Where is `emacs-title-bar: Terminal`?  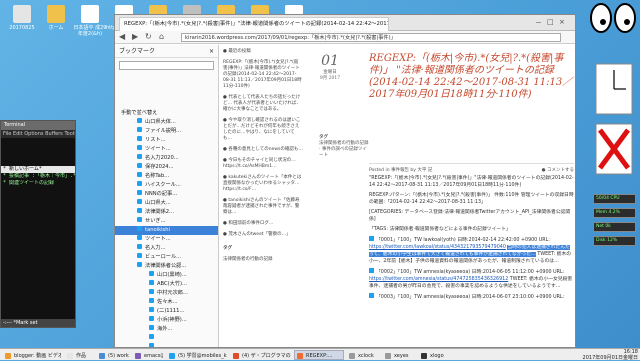
emacs-title-bar: Terminal is located at coordinates (38, 125).